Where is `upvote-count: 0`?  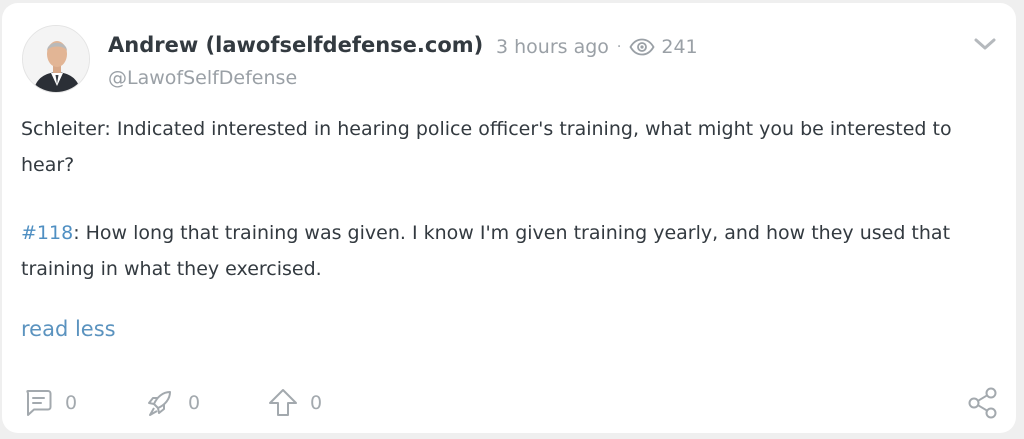 upvote-count: 0 is located at coordinates (316, 403).